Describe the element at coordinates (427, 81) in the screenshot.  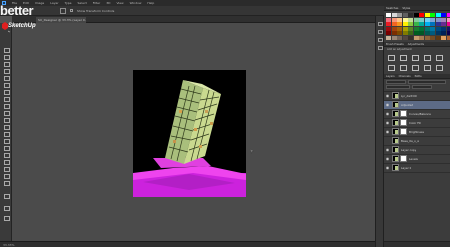
I see `layer-filter-icons` at that location.